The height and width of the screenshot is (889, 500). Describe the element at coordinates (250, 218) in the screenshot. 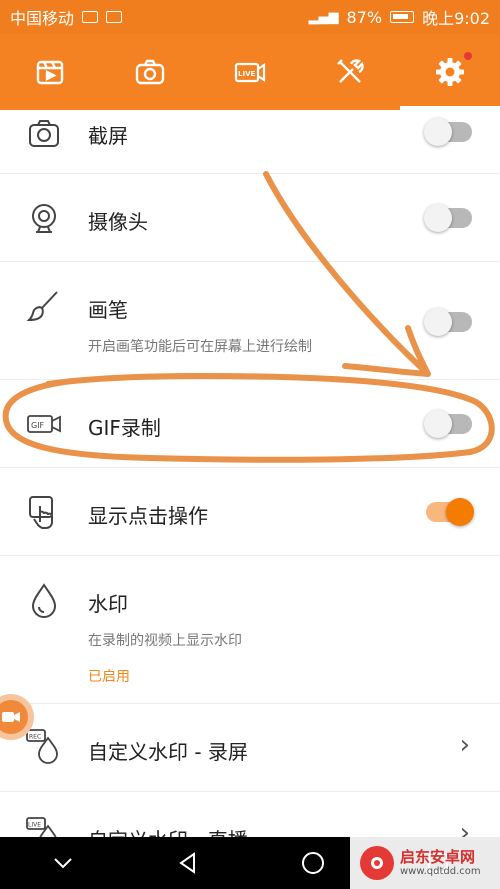

I see `setting-webcam: 摄像头` at that location.